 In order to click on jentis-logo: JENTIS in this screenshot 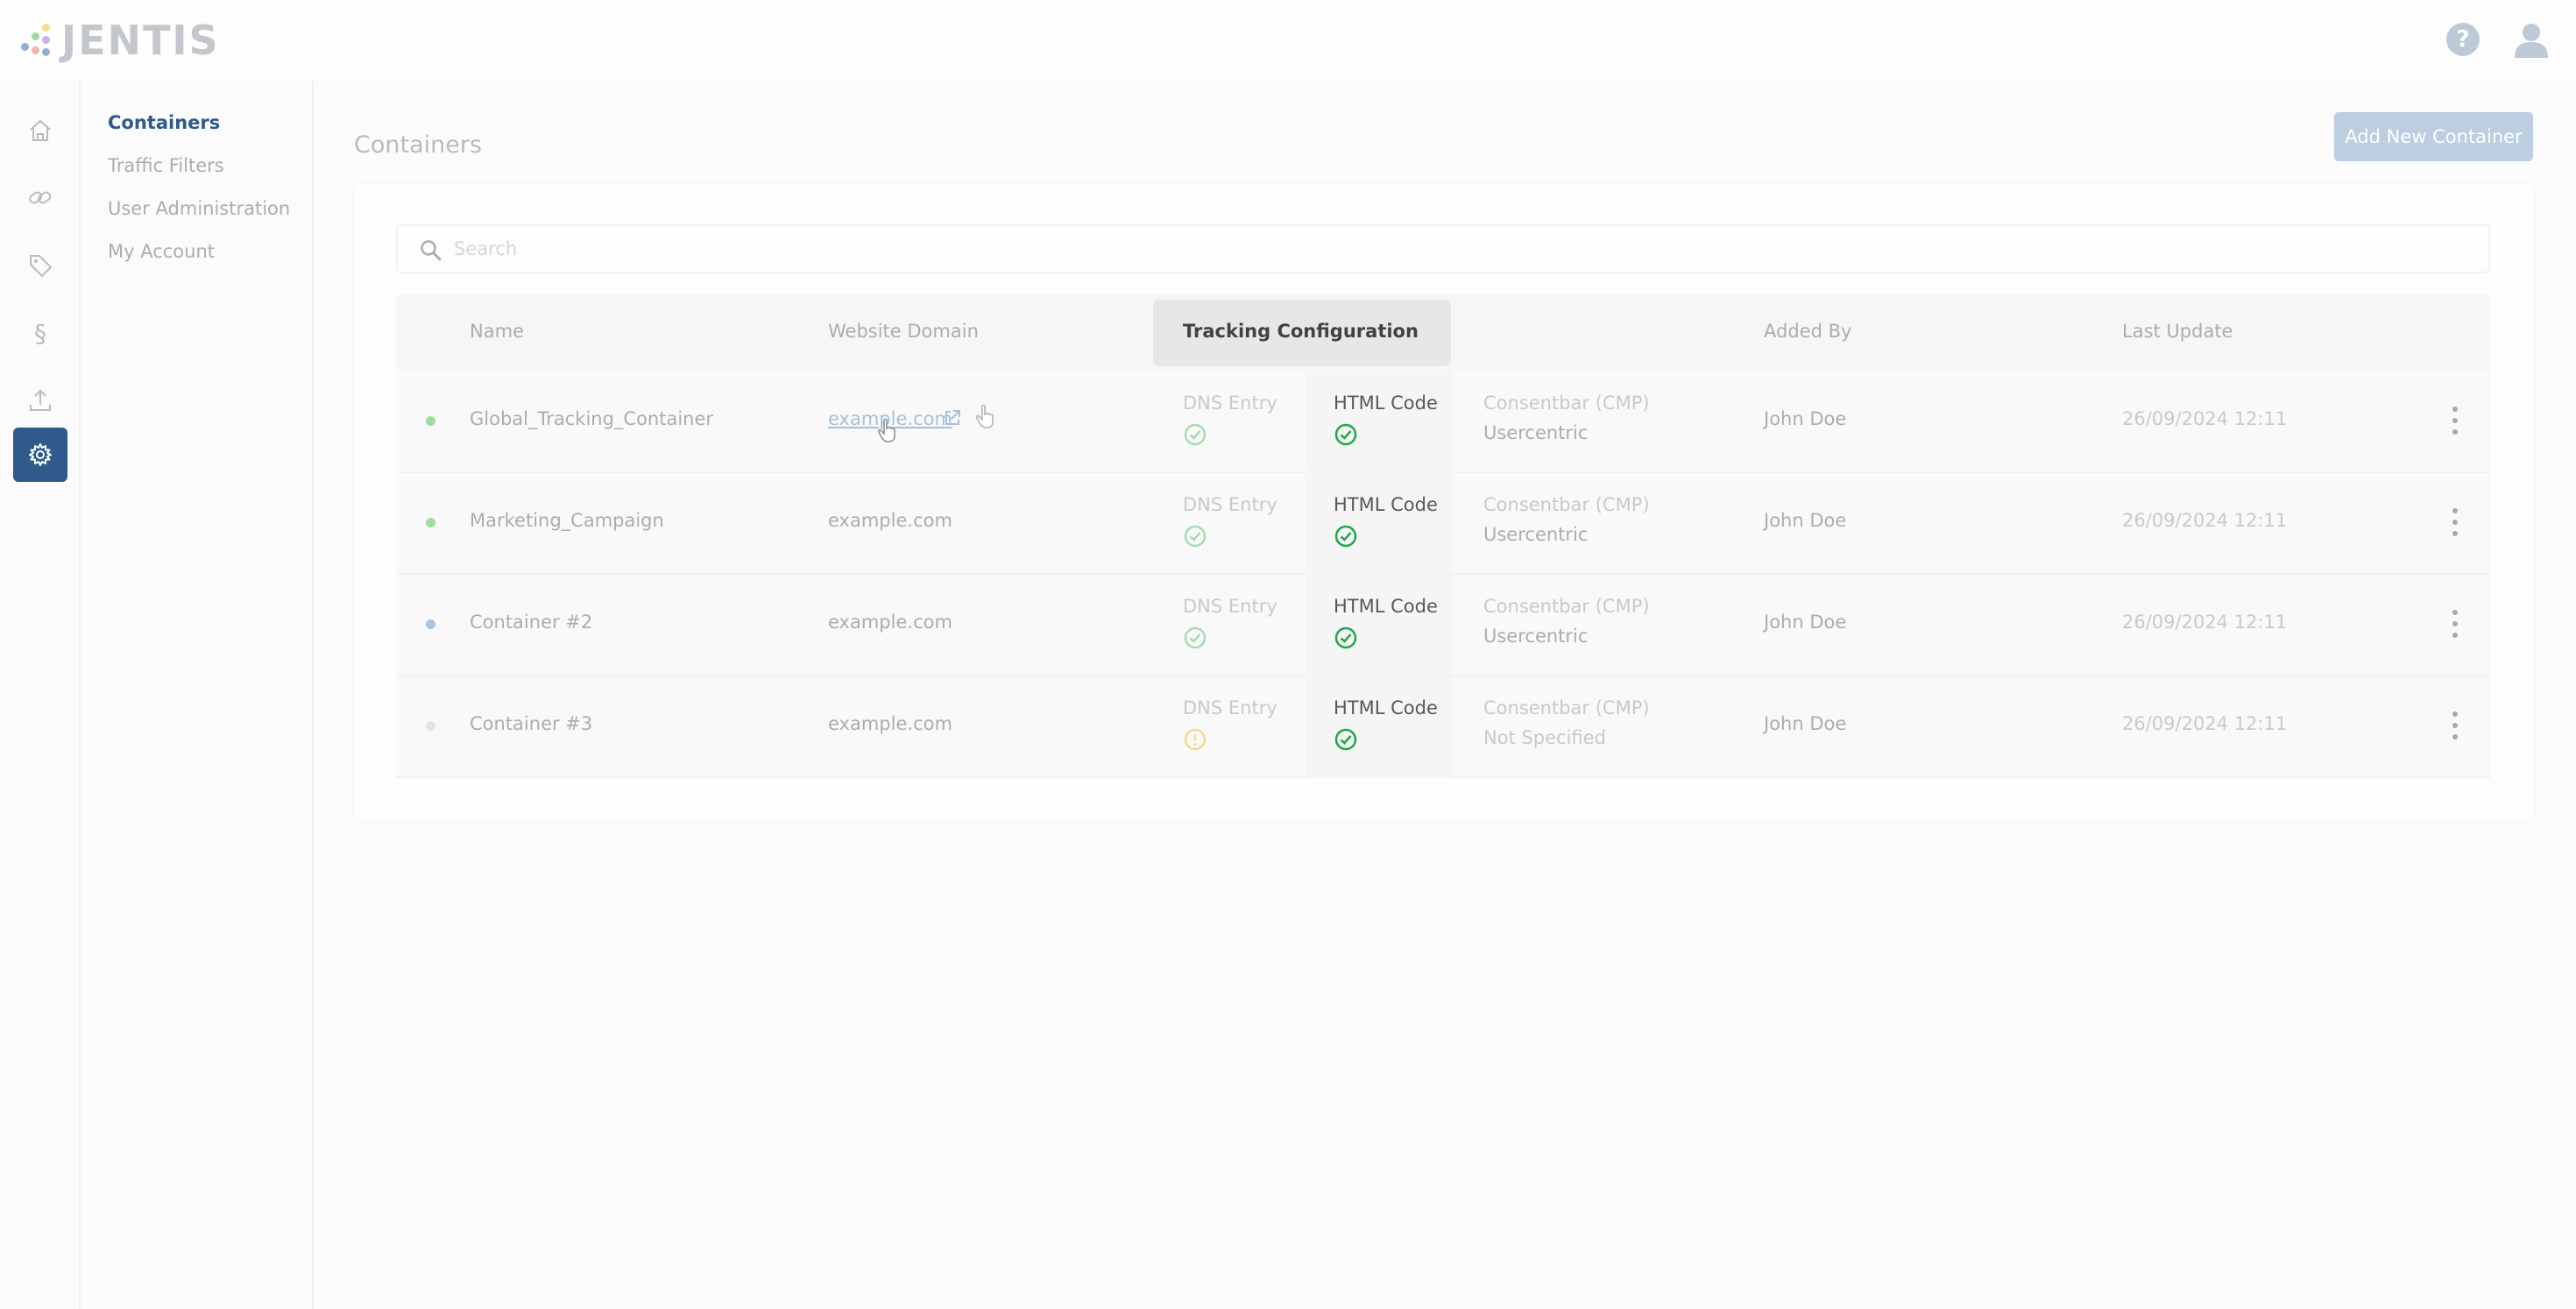, I will do `click(119, 40)`.